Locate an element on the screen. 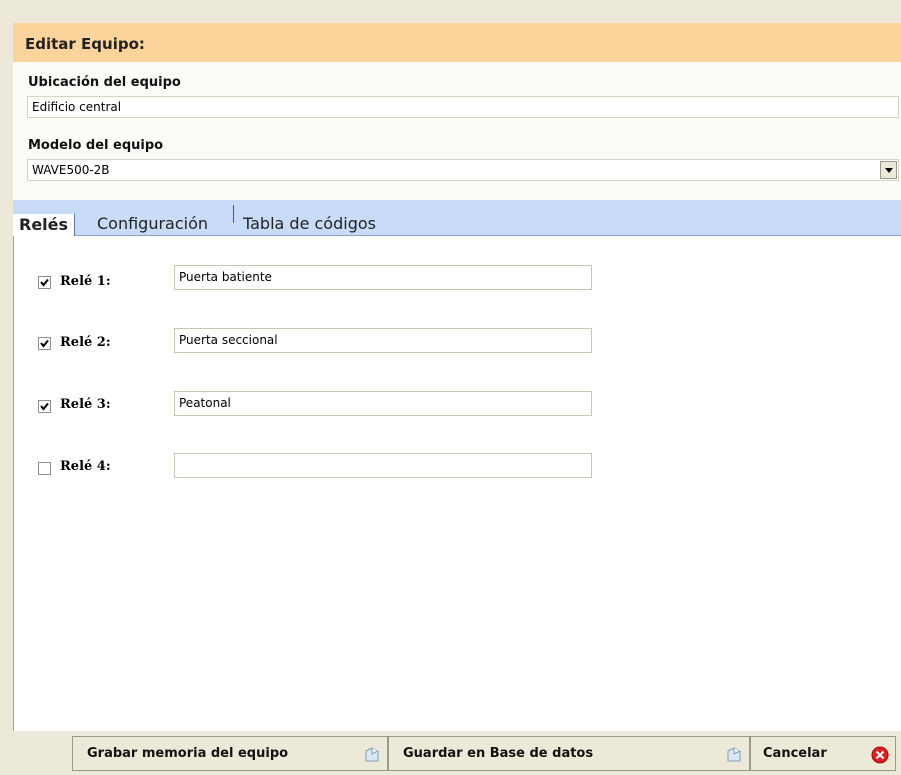 The width and height of the screenshot is (901, 775). write-memory-label: Grabar memoria del equipo is located at coordinates (188, 753).